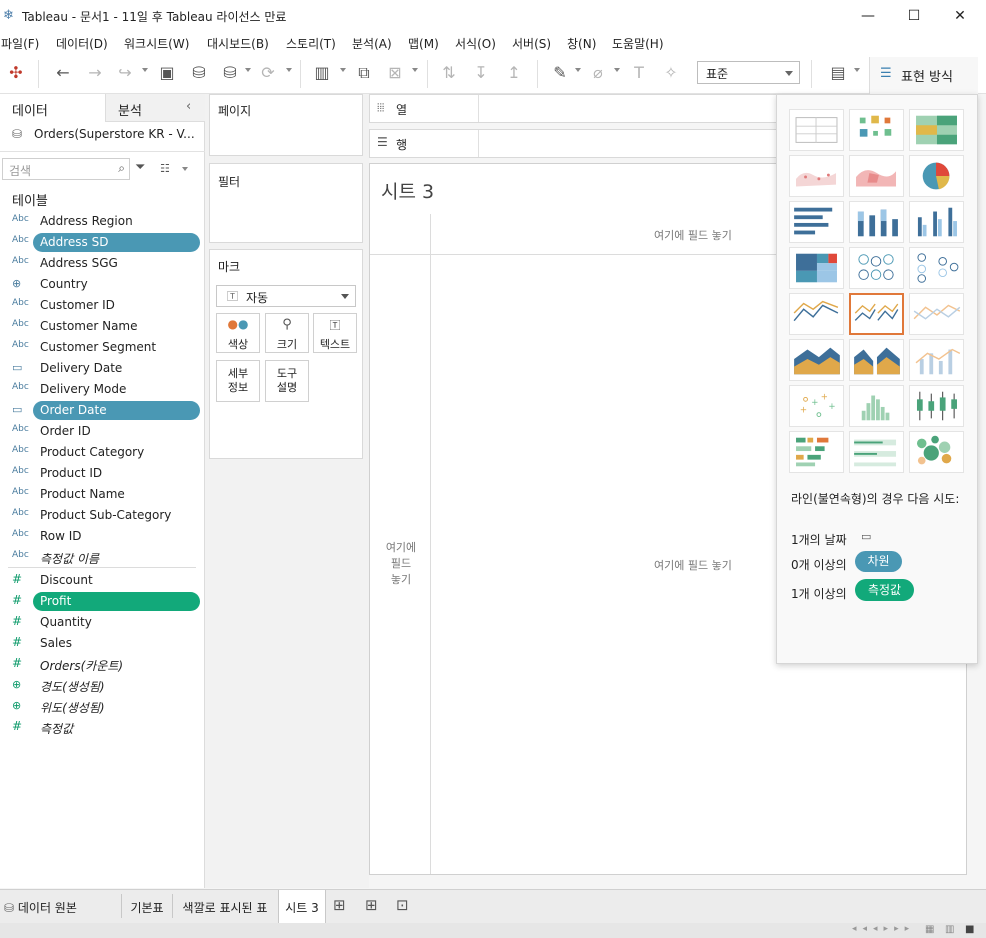 This screenshot has width=986, height=938. What do you see at coordinates (102, 580) in the screenshot?
I see `field-item: # Discount` at bounding box center [102, 580].